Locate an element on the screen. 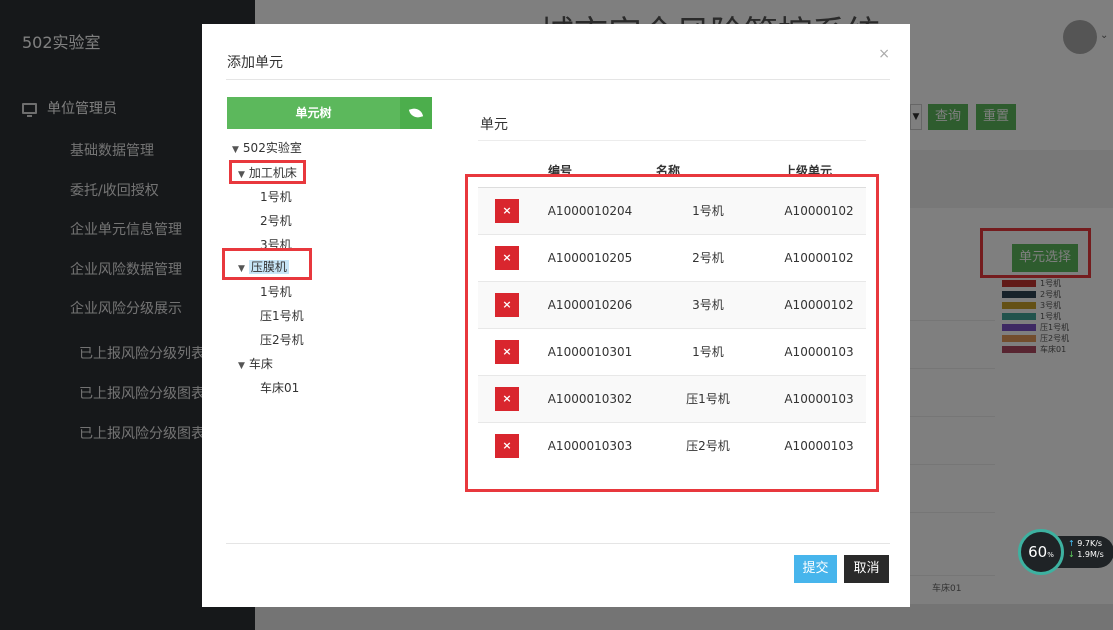 The height and width of the screenshot is (630, 1113). modal-title: 添加单元 is located at coordinates (255, 63).